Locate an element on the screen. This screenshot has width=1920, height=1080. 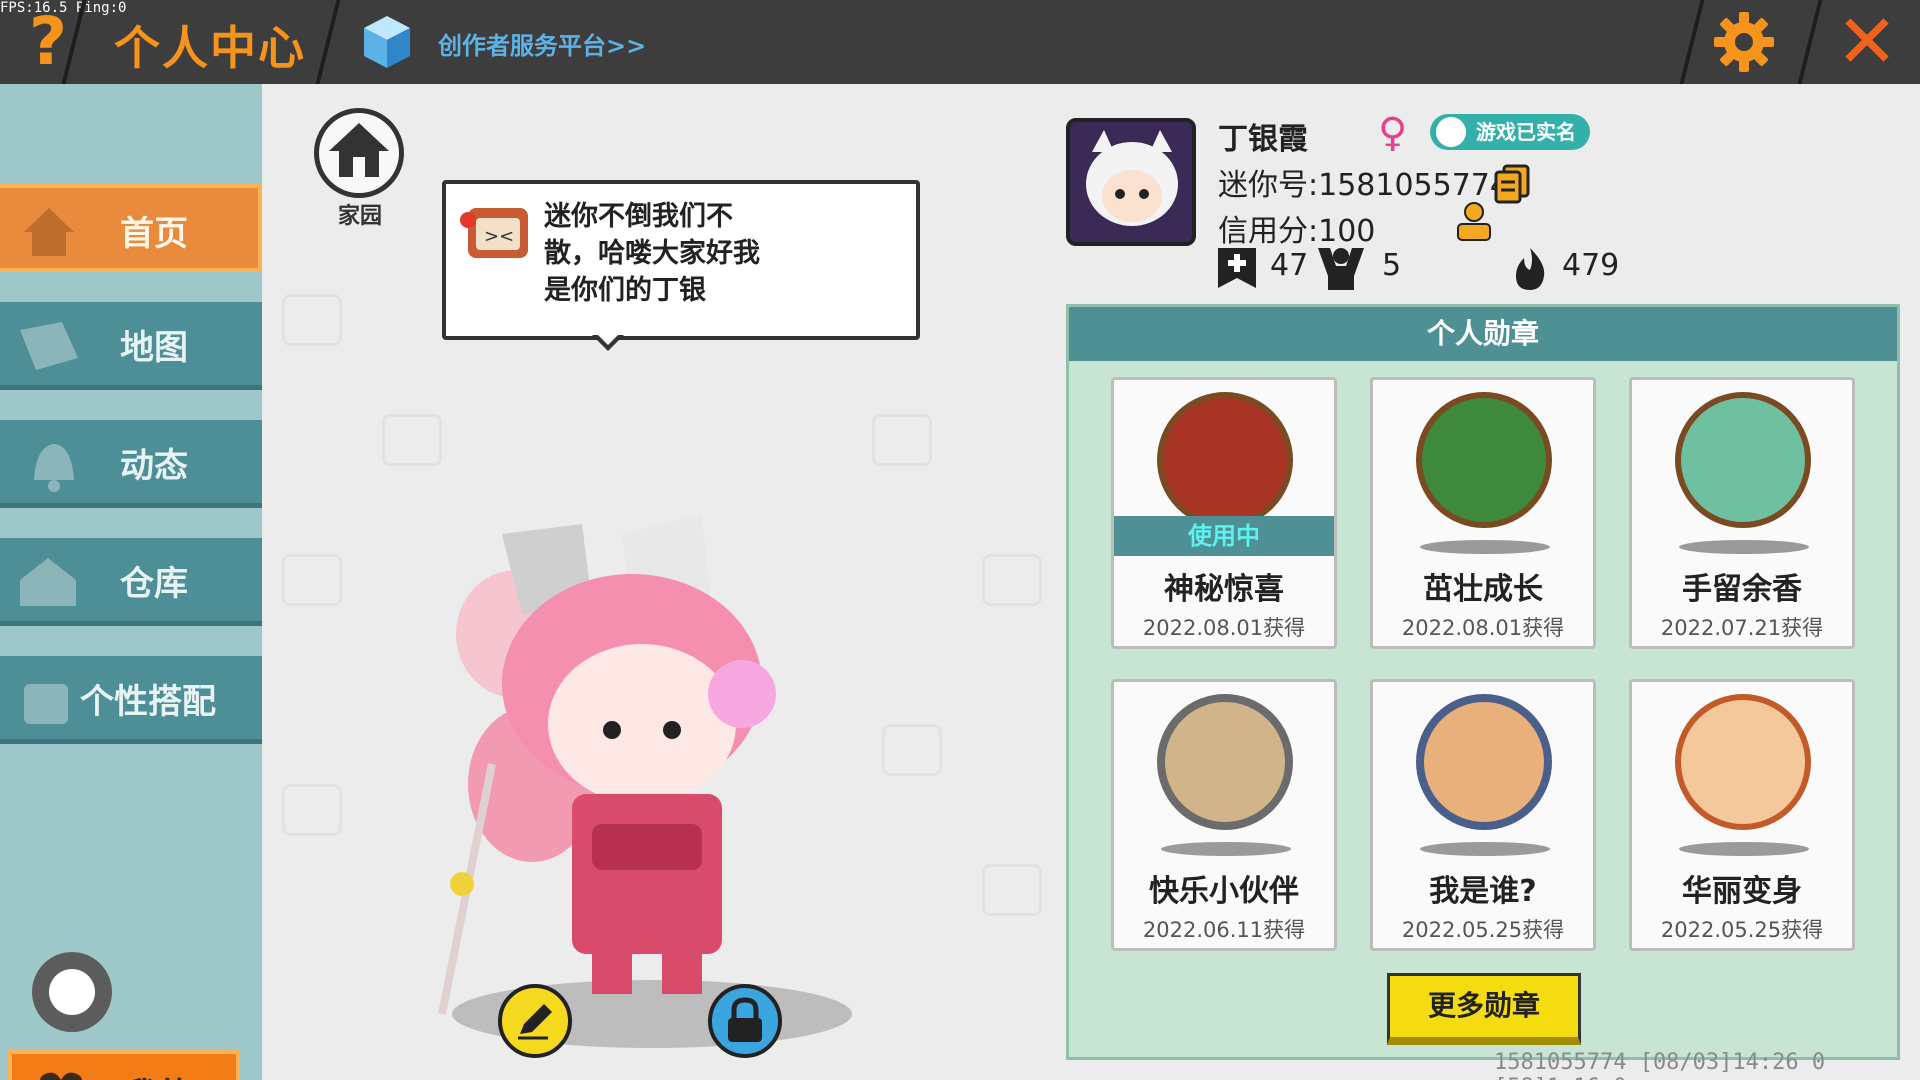
like-icon is located at coordinates (1237, 268).